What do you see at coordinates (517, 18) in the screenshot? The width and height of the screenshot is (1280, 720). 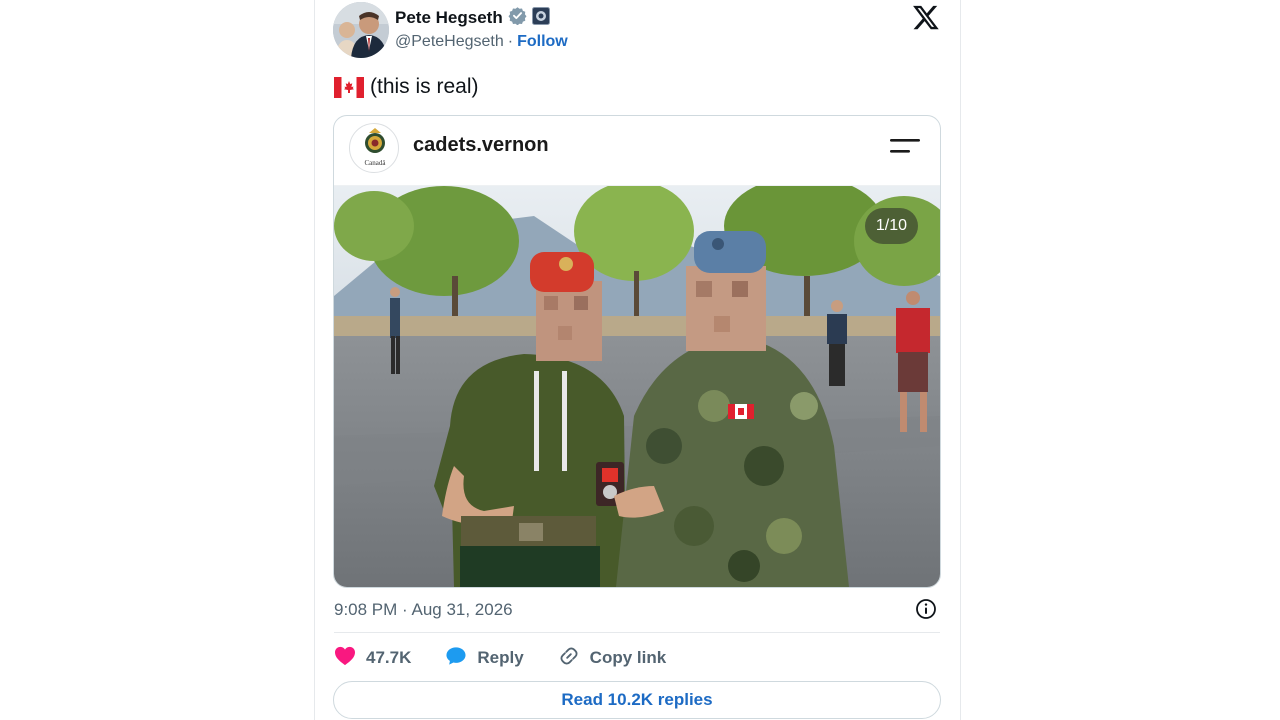 I see `verified-badge-icon` at bounding box center [517, 18].